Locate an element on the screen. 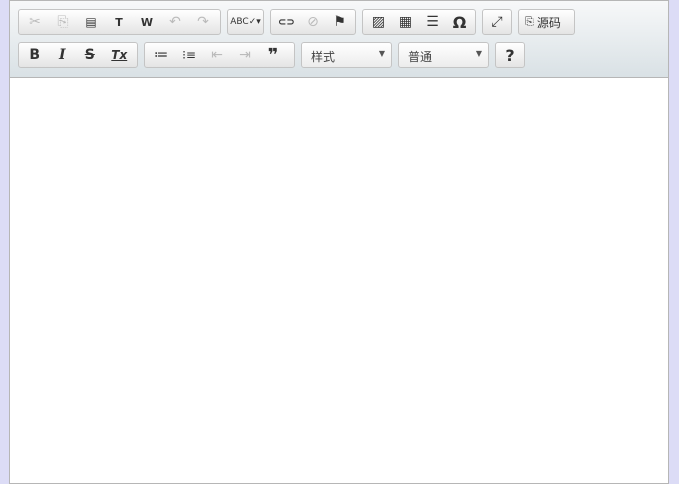 This screenshot has width=679, height=484. italic-icon: I is located at coordinates (63, 55).